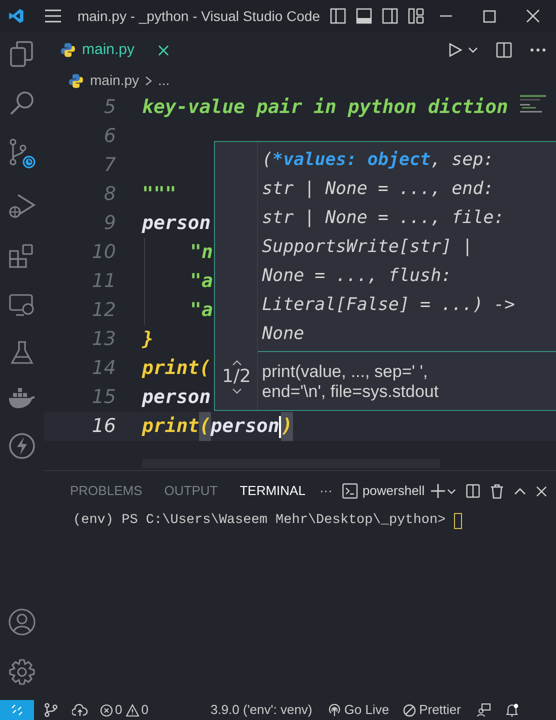 The image size is (556, 720). I want to click on line-number: 11, so click(103, 281).